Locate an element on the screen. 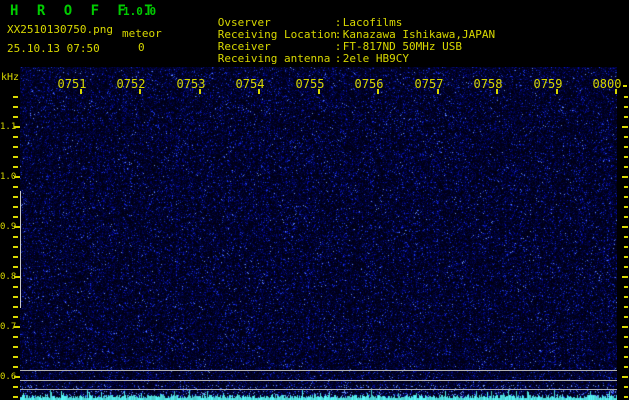  output-filename: XX2510130750.png is located at coordinates (60, 29).